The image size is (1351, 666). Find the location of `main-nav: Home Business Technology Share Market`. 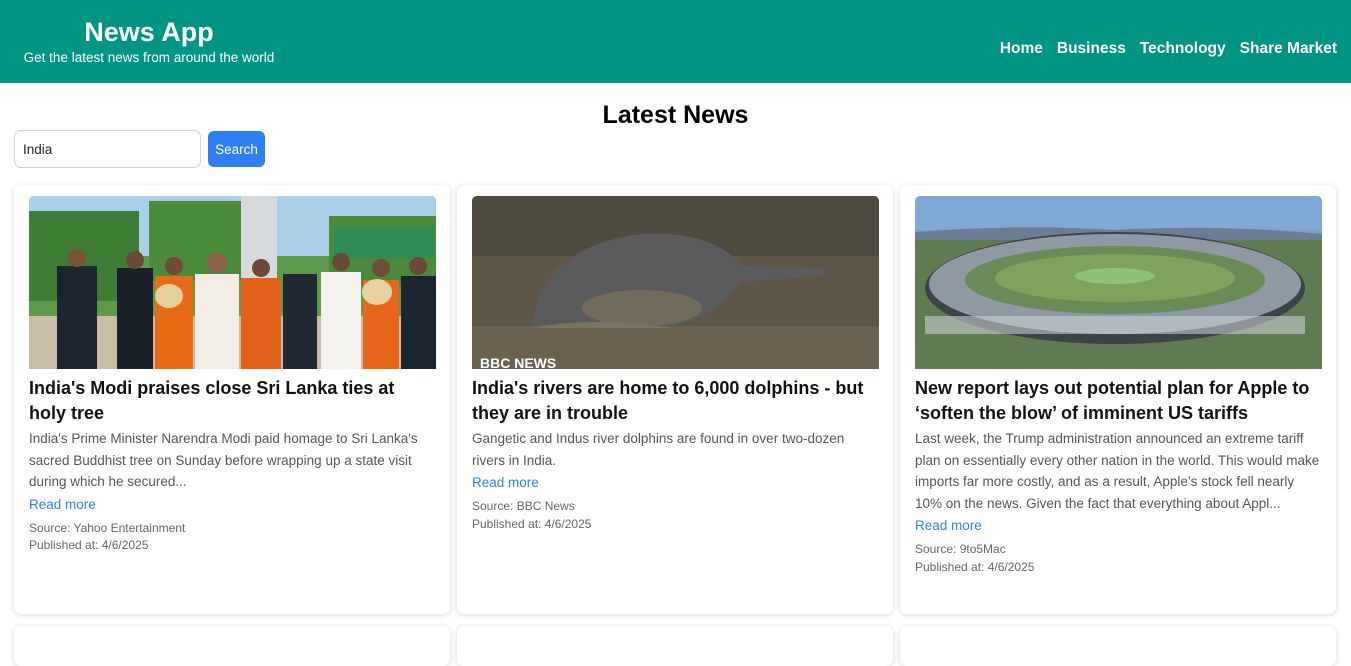

main-nav: Home Business Technology Share Market is located at coordinates (1168, 49).